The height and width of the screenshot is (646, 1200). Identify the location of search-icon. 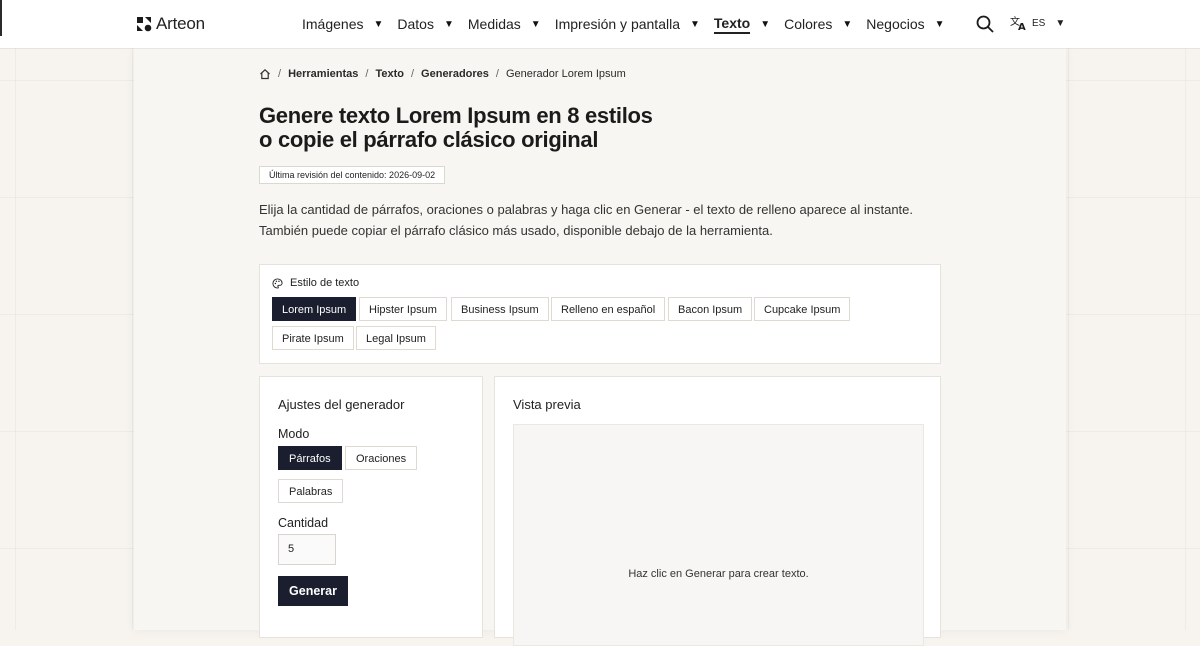
(985, 24).